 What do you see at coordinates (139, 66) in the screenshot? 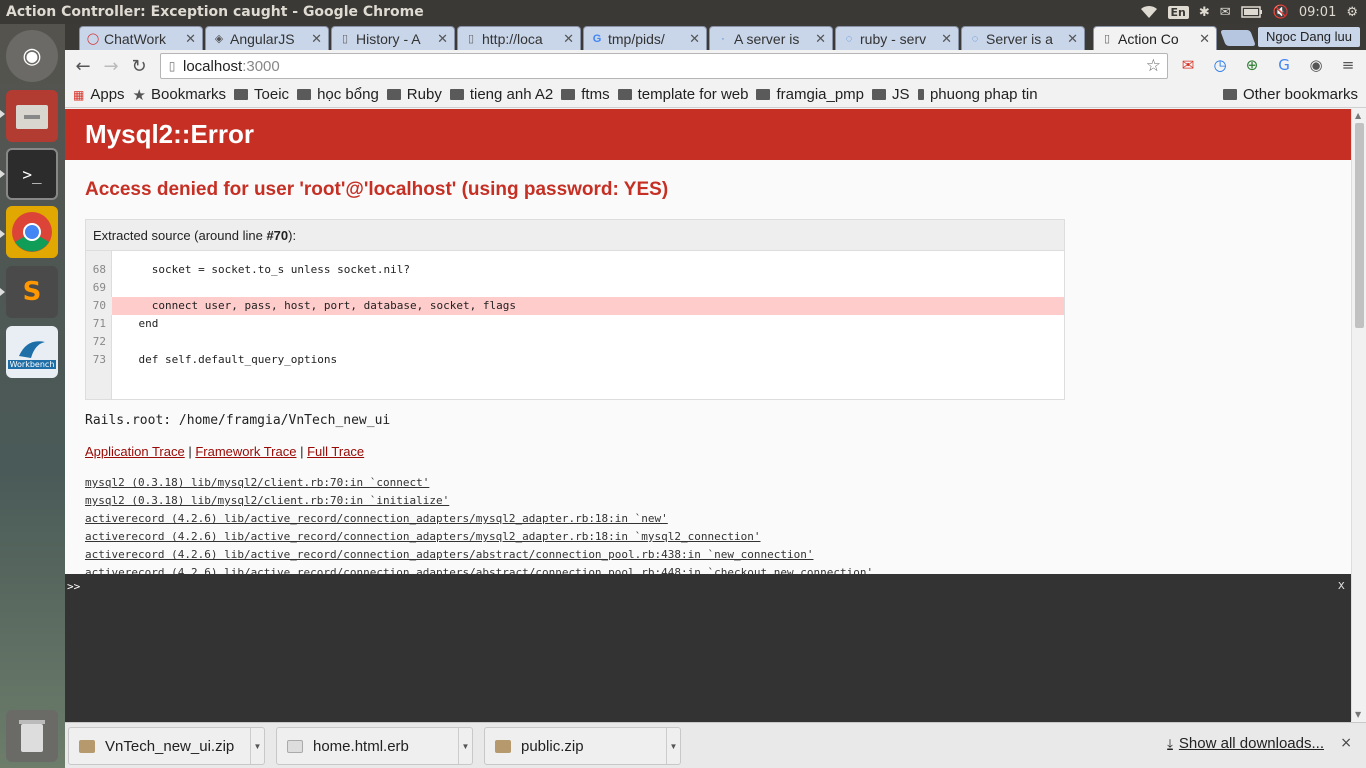
I see `reload-icon: ↻` at bounding box center [139, 66].